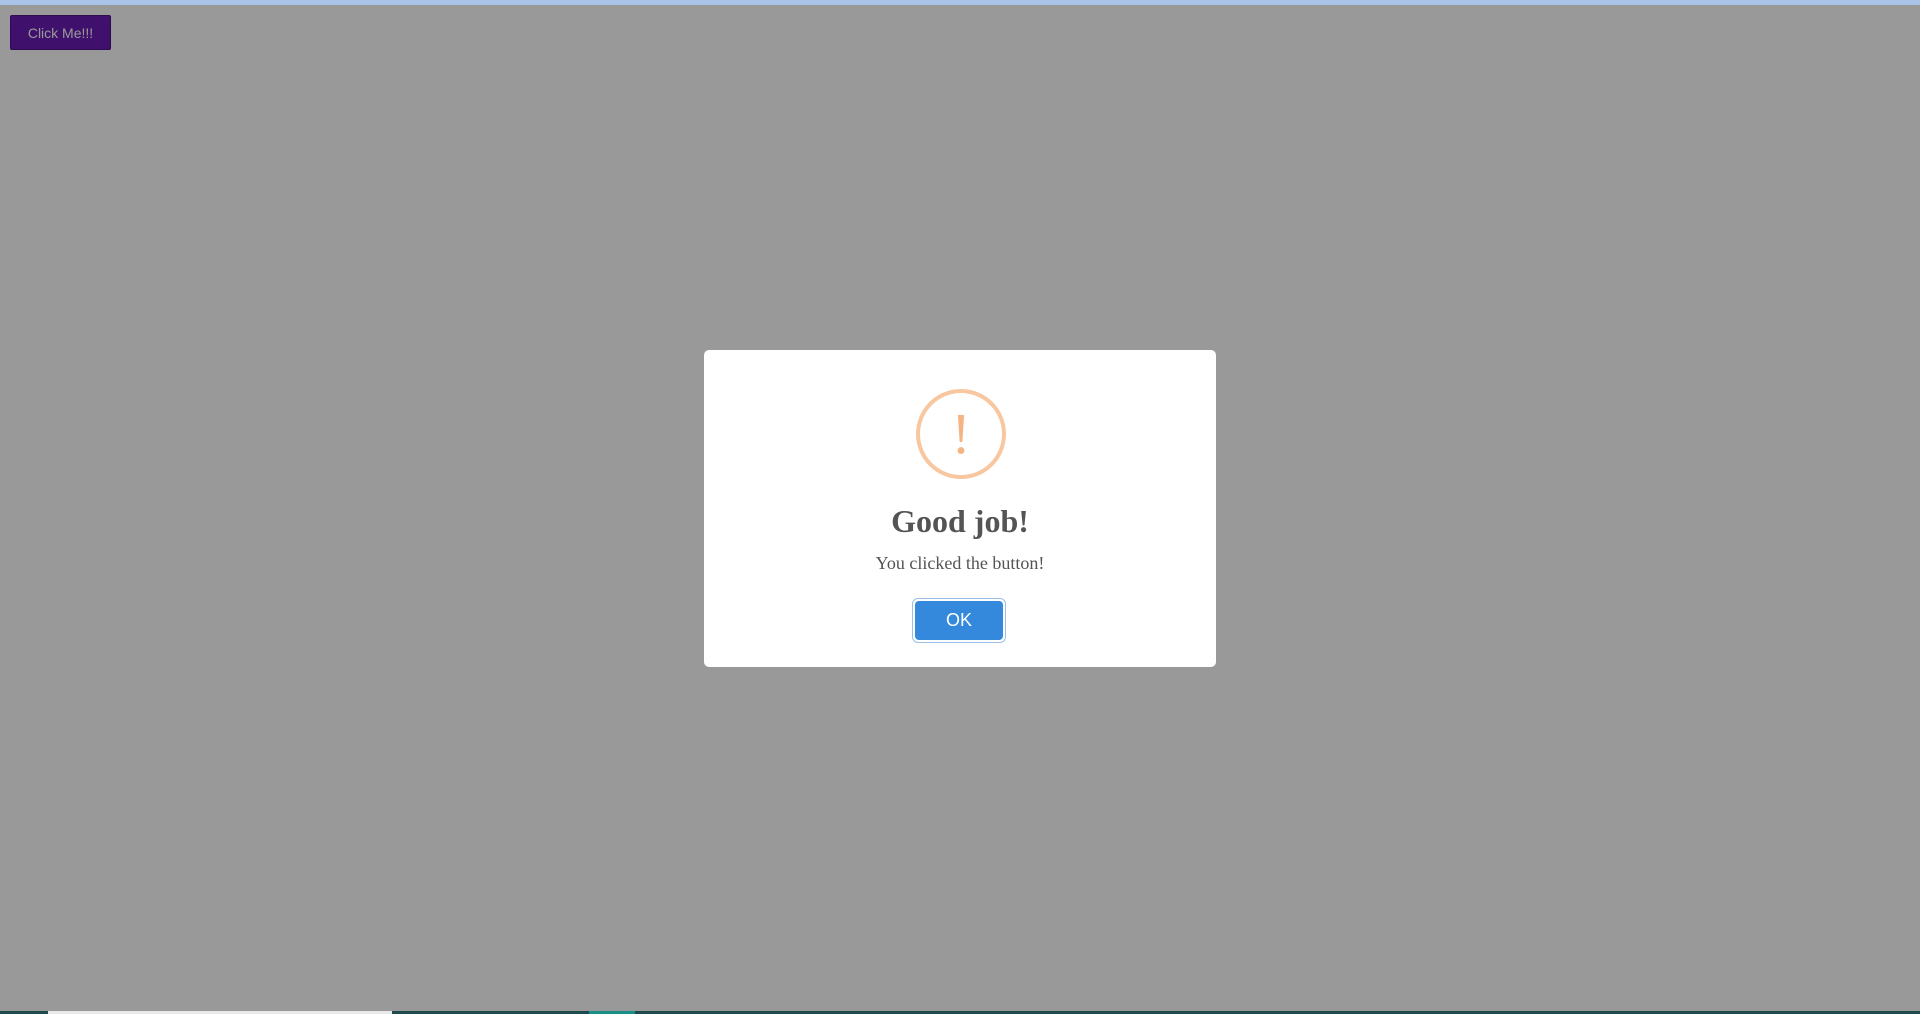 This screenshot has width=1920, height=1014. I want to click on dialog-message: You clicked the button!, so click(960, 563).